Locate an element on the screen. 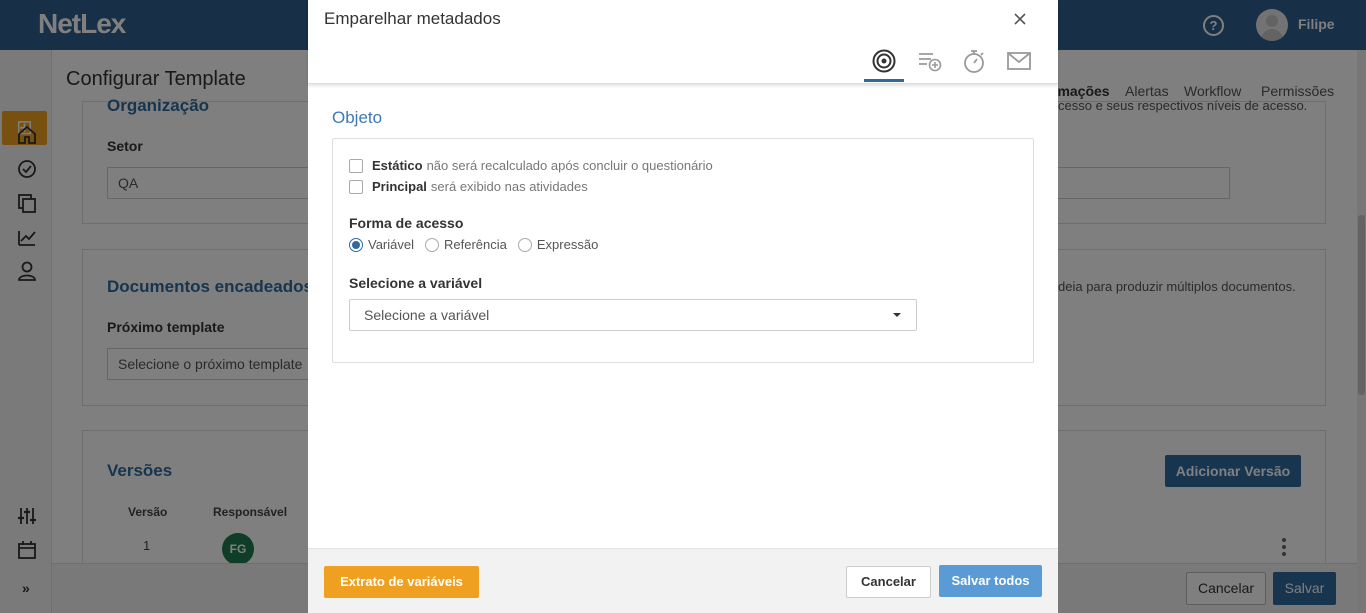 This screenshot has width=1366, height=613. static-label: Estático is located at coordinates (397, 165).